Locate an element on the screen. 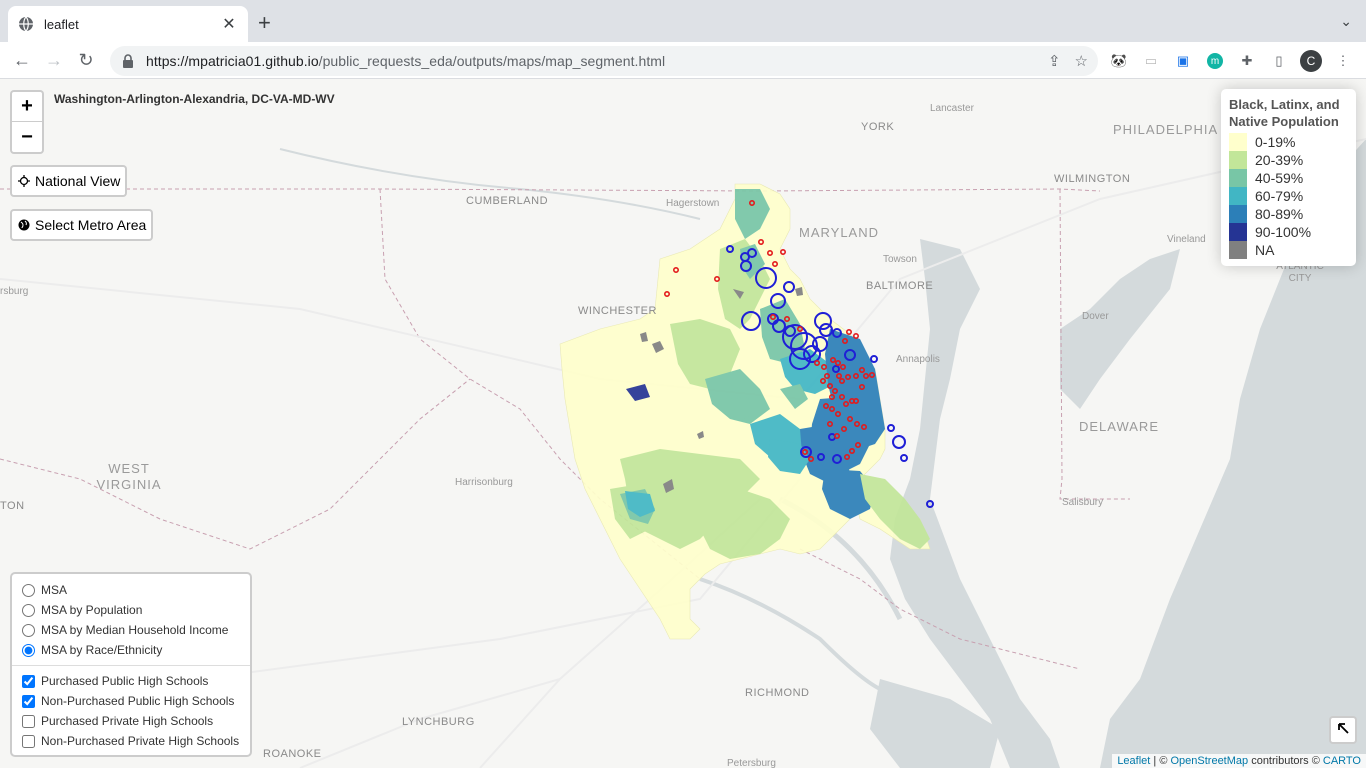  legend-item: 0-19% is located at coordinates (1288, 142).